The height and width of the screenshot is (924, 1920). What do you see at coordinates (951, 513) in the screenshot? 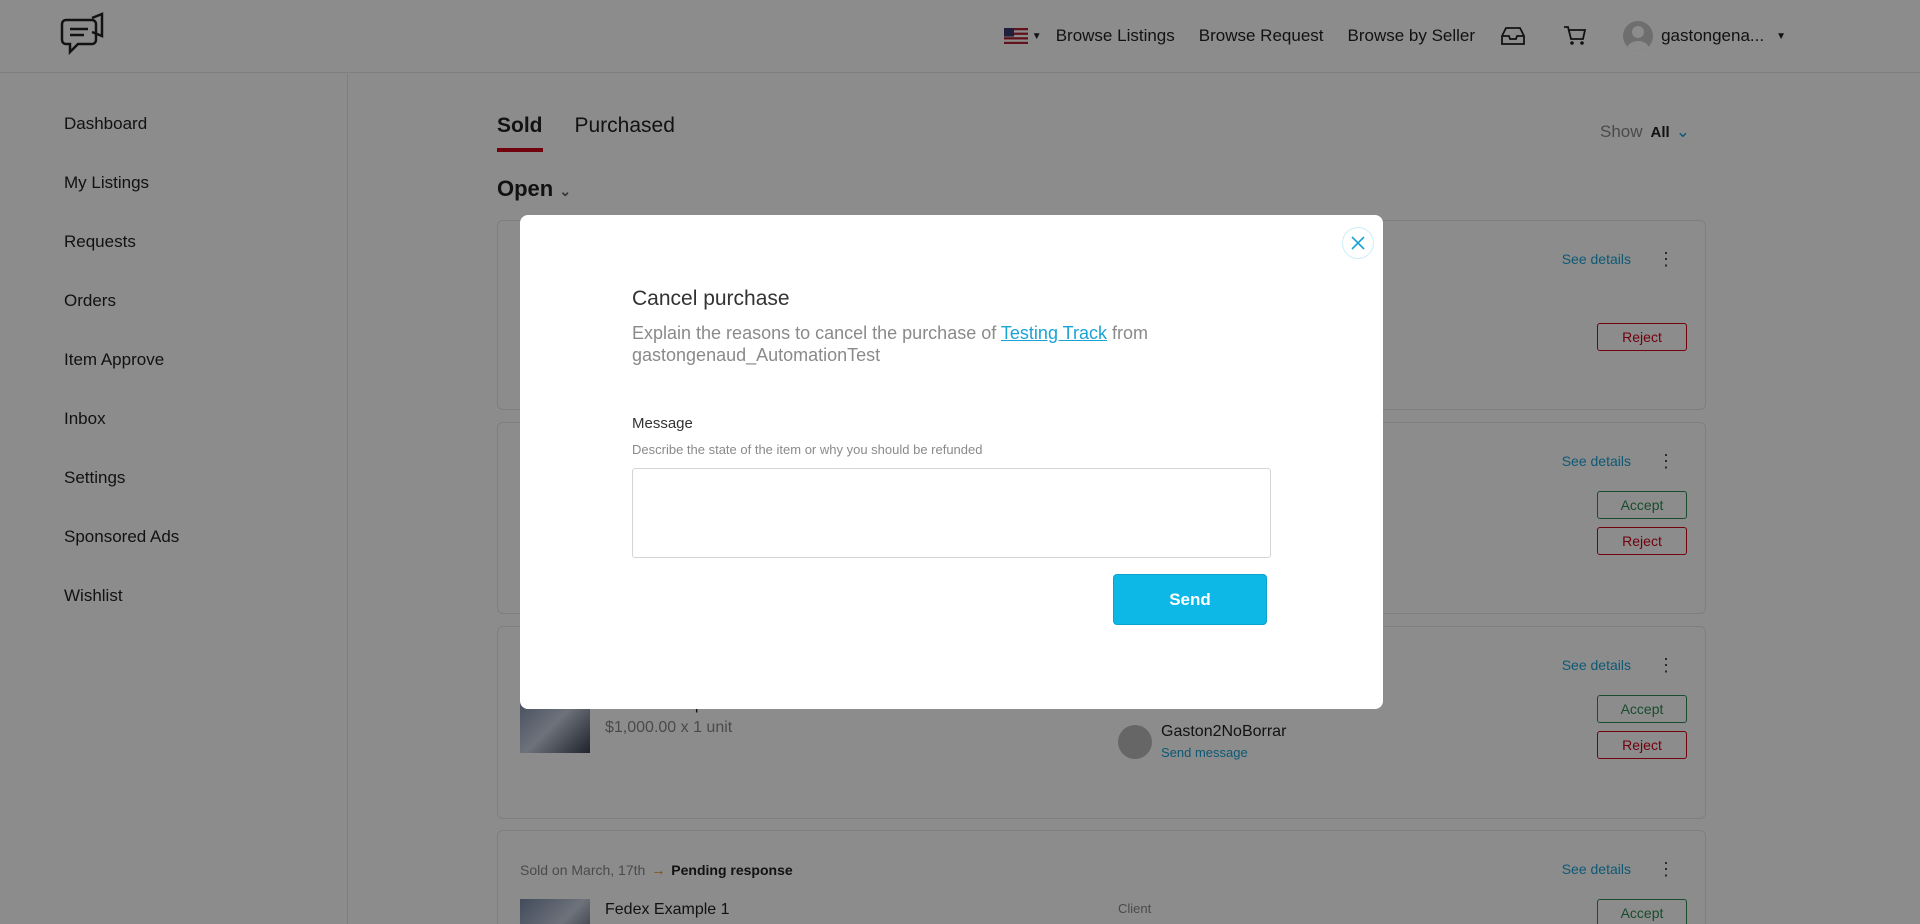
I see `message-textarea` at bounding box center [951, 513].